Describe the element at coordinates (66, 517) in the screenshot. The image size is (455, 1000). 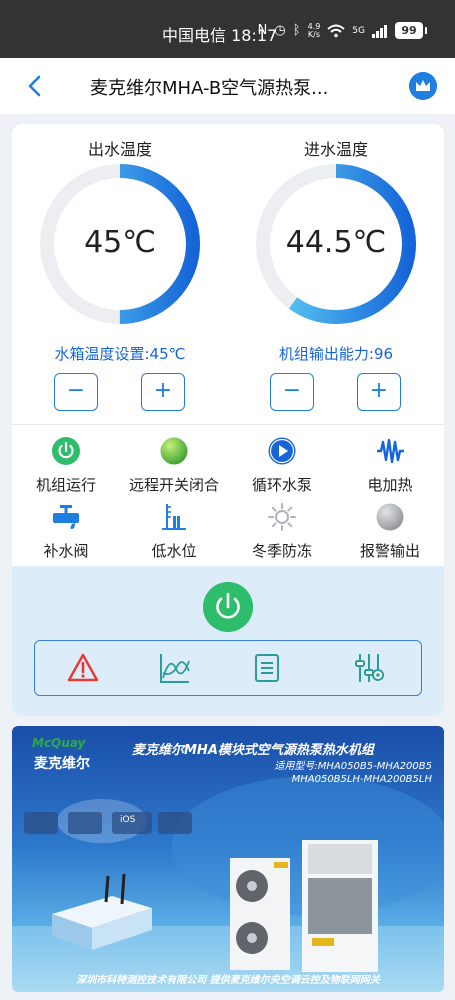
I see `valve-icon` at that location.